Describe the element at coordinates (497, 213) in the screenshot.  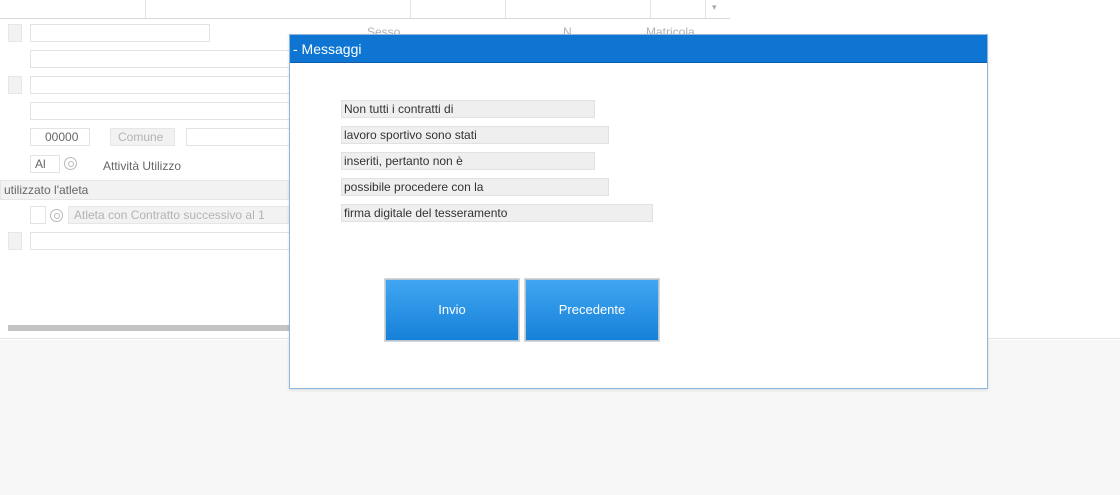
I see `message-line: firma digitale del tesseramento` at that location.